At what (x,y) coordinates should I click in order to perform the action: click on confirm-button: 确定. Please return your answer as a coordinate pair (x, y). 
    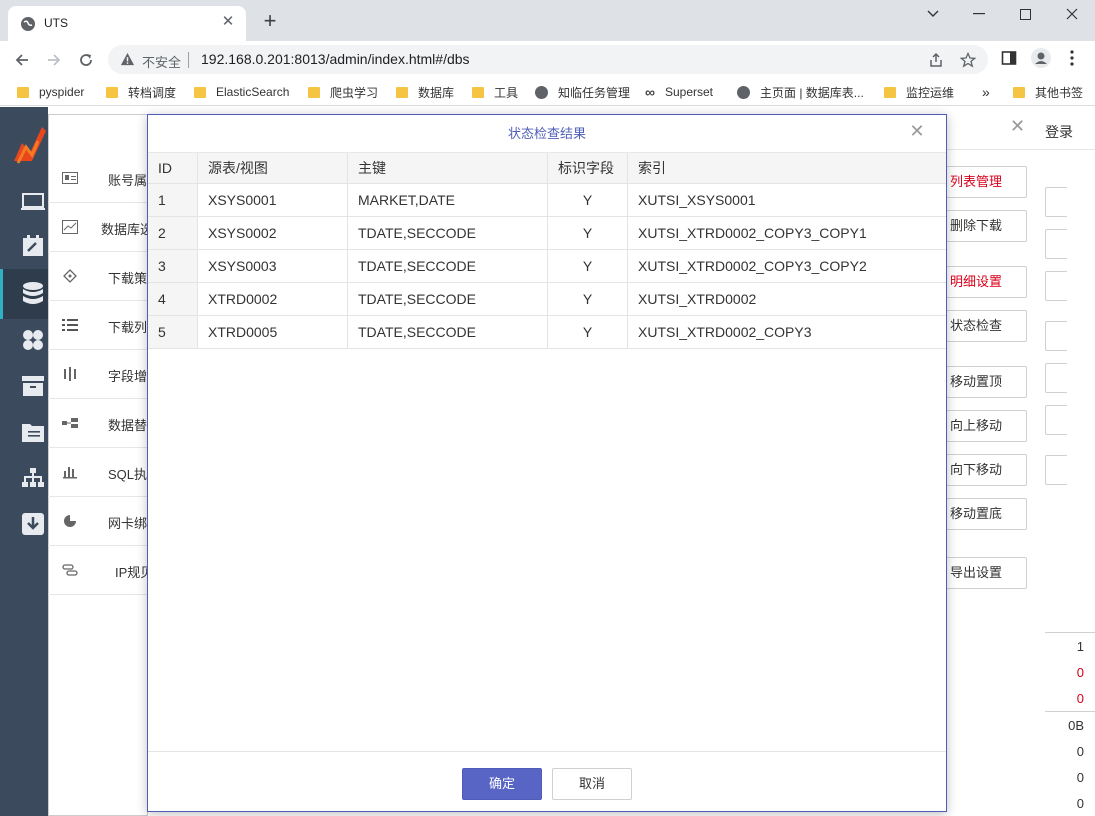
    Looking at the image, I should click on (502, 784).